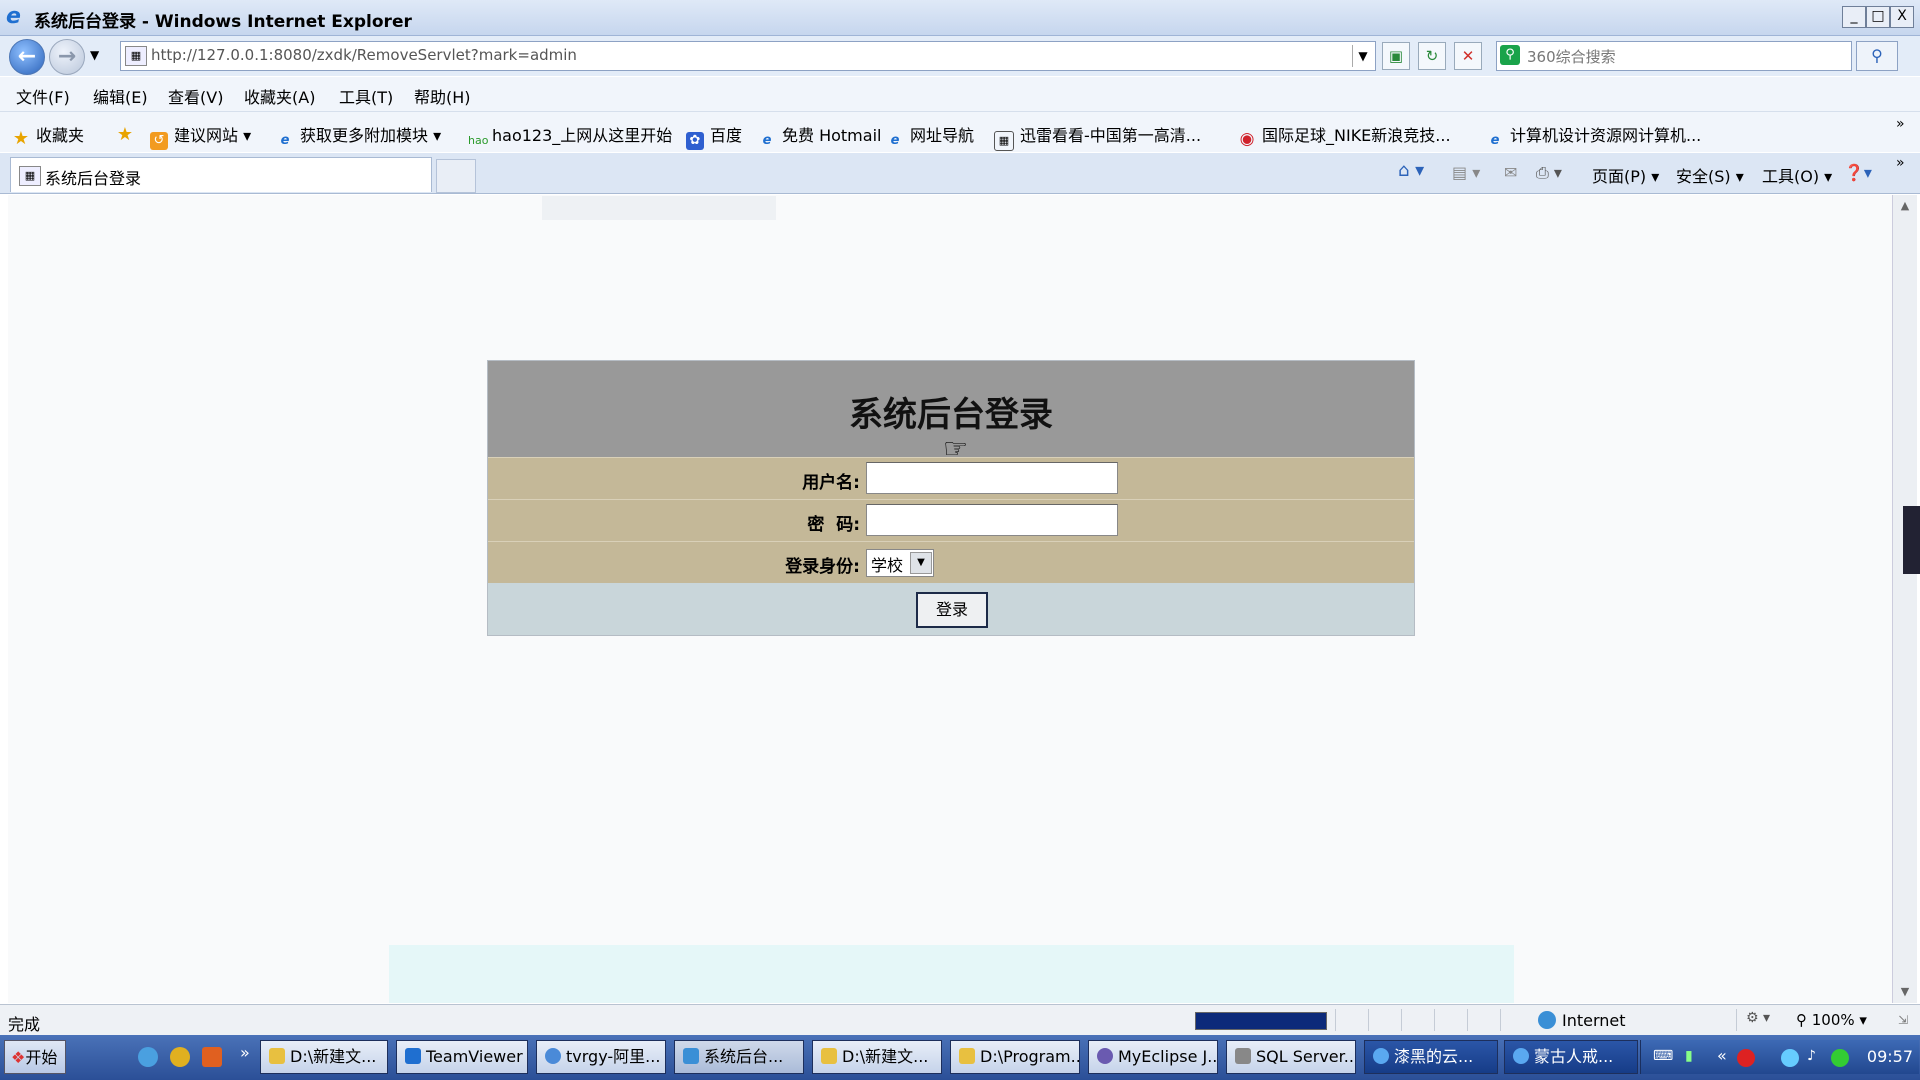 The width and height of the screenshot is (1920, 1080). Describe the element at coordinates (1510, 172) in the screenshot. I see `mail-icon: ✉` at that location.